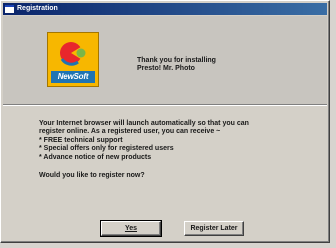 The width and height of the screenshot is (336, 248). I want to click on benefit-item: * FREE technical support, so click(81, 140).